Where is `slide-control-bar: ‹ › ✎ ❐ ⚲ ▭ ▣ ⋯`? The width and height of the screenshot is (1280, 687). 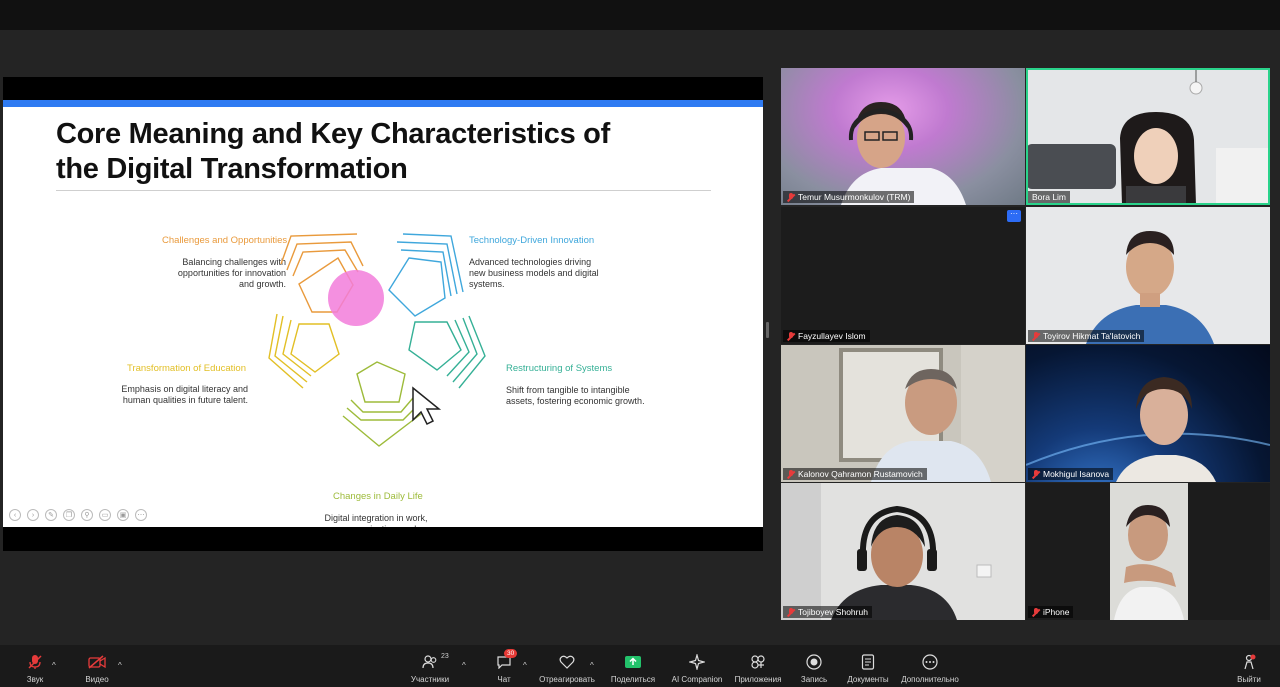
slide-control-bar: ‹ › ✎ ❐ ⚲ ▭ ▣ ⋯ is located at coordinates (78, 515).